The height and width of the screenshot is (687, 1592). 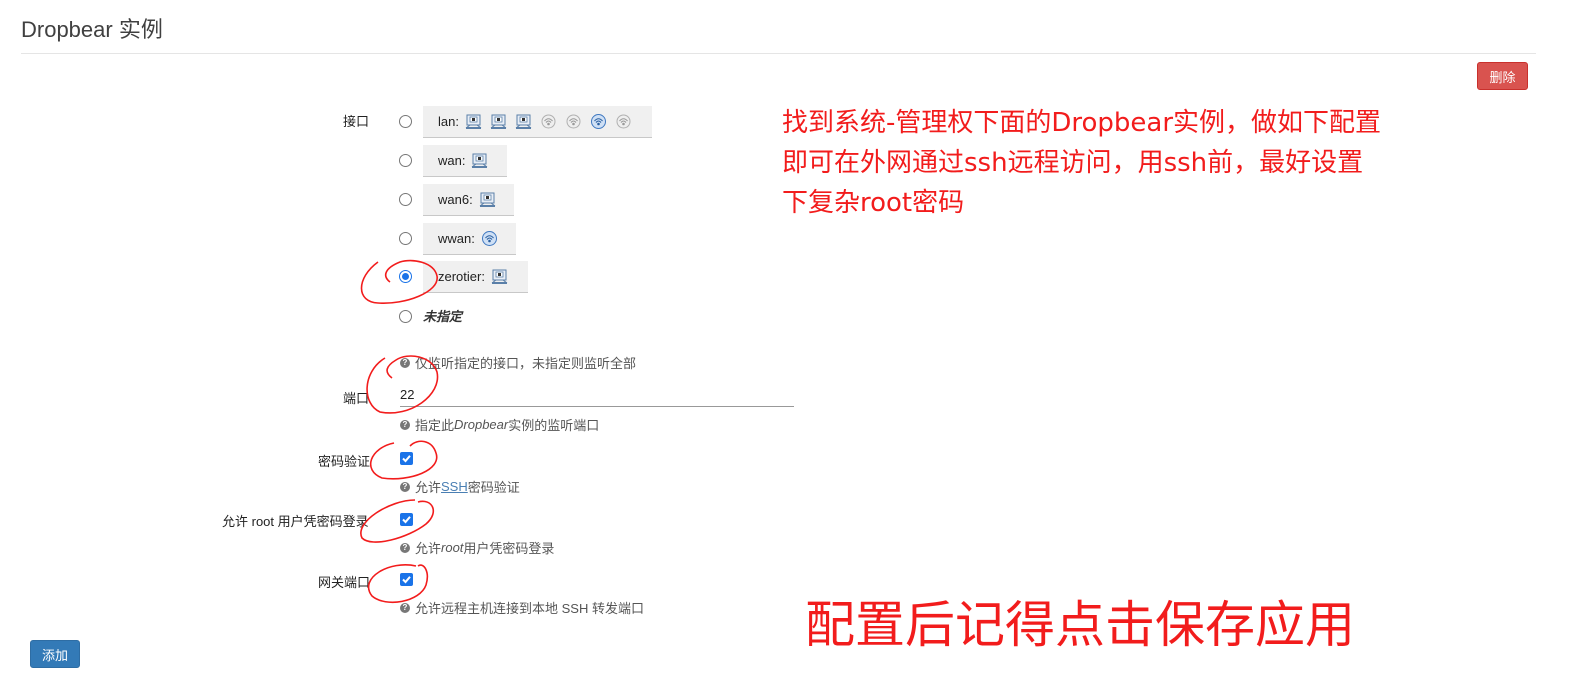 What do you see at coordinates (1073, 163) in the screenshot?
I see `annotation-line: 即可在外网通过ssh远程访问，用ssh前，最好设置` at bounding box center [1073, 163].